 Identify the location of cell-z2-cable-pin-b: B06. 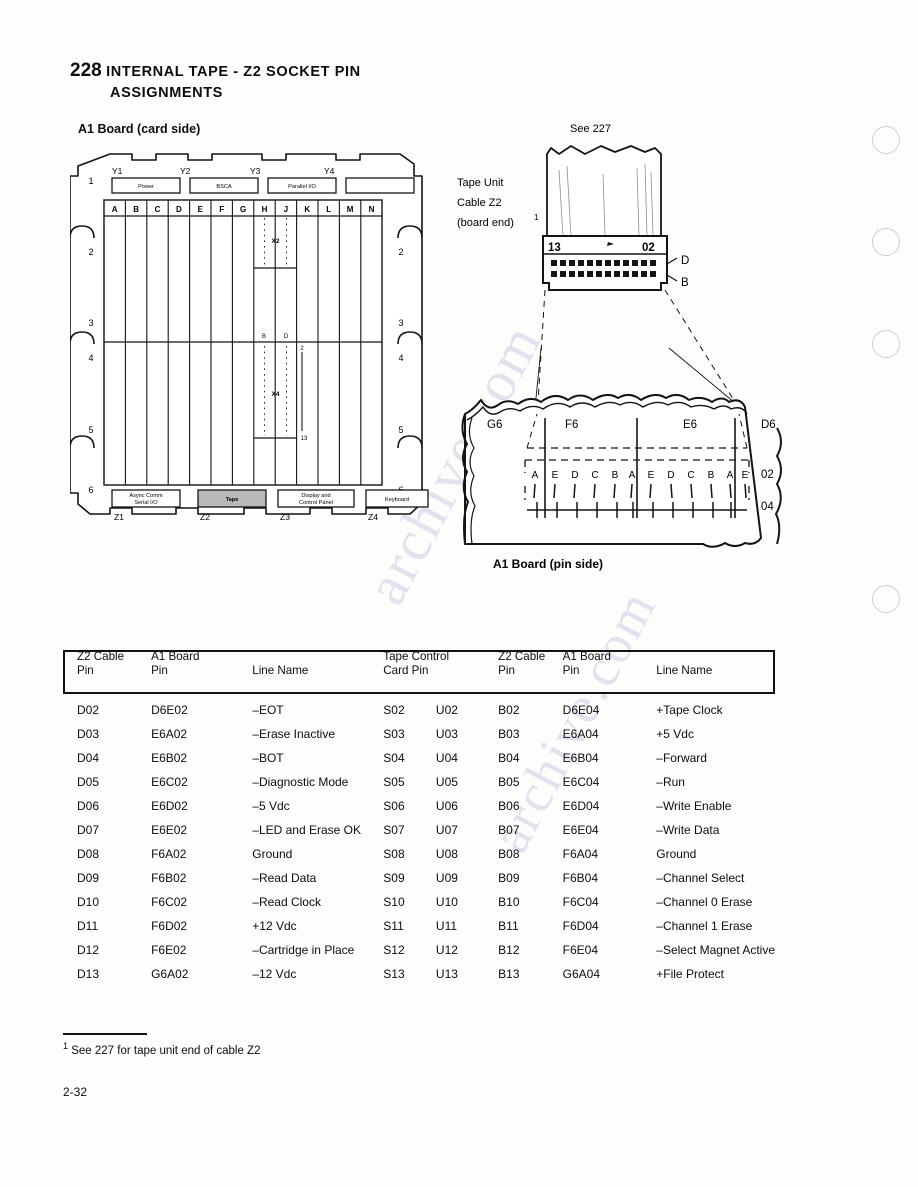
(509, 806).